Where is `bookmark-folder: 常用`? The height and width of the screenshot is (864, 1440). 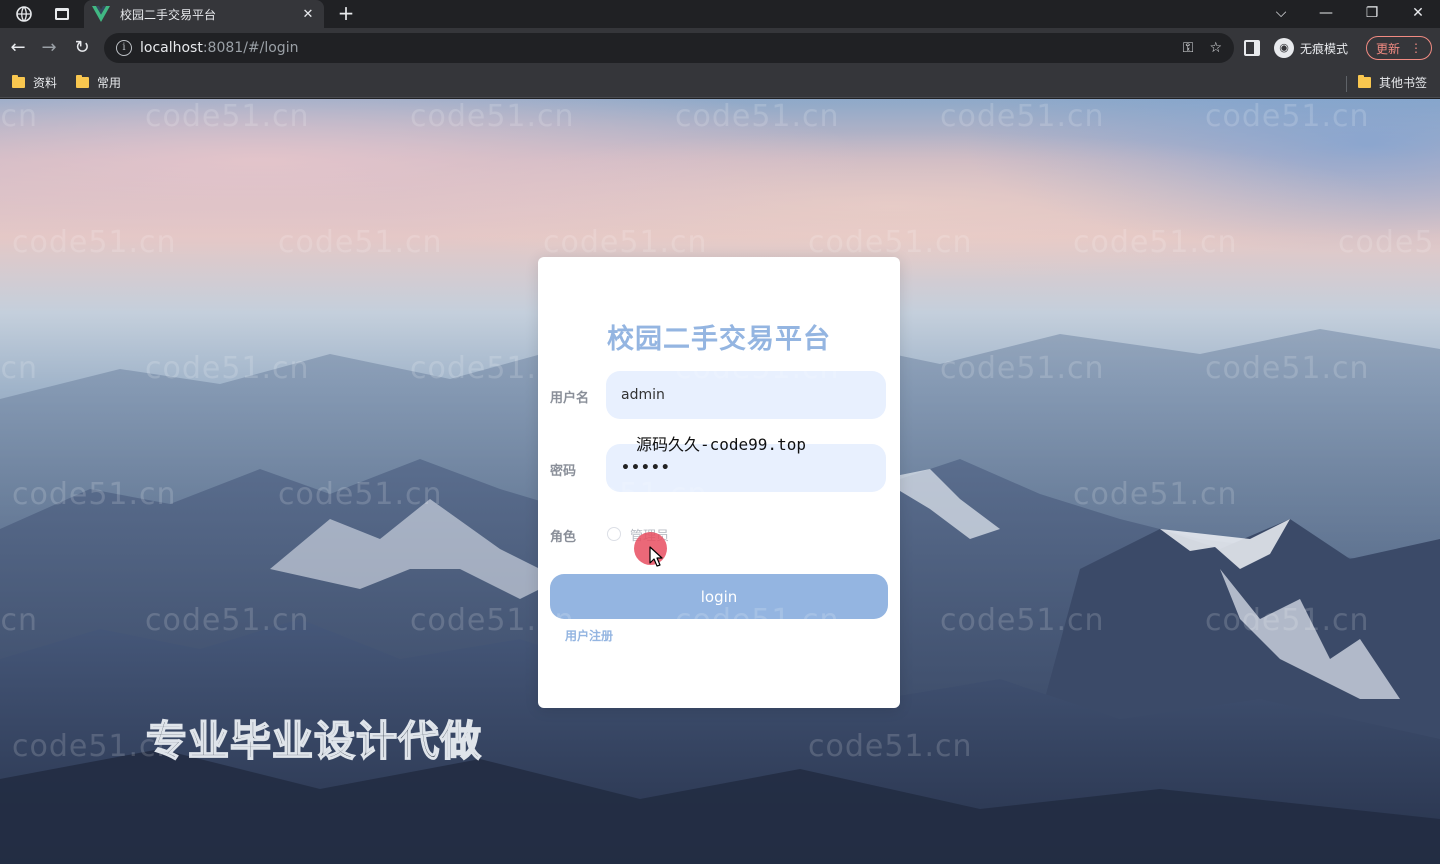 bookmark-folder: 常用 is located at coordinates (98, 82).